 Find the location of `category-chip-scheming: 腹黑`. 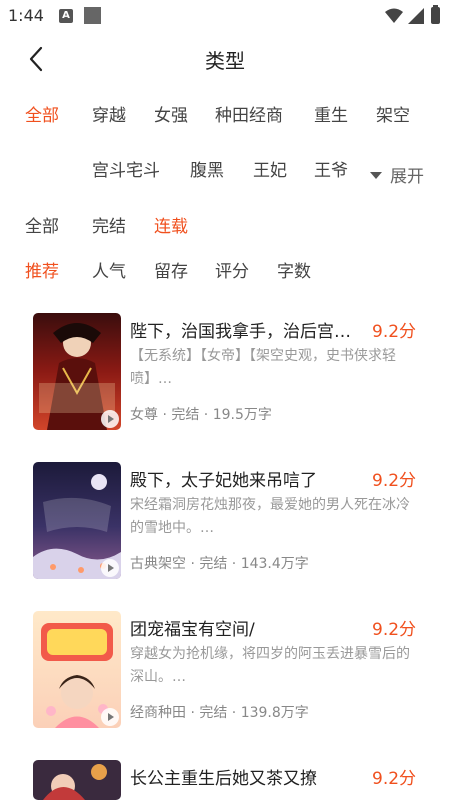

category-chip-scheming: 腹黑 is located at coordinates (207, 168).